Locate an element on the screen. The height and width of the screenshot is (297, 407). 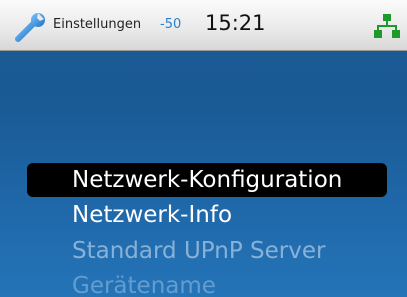
menu-item-netzwerk-info: Netzwerk-Info is located at coordinates (207, 215).